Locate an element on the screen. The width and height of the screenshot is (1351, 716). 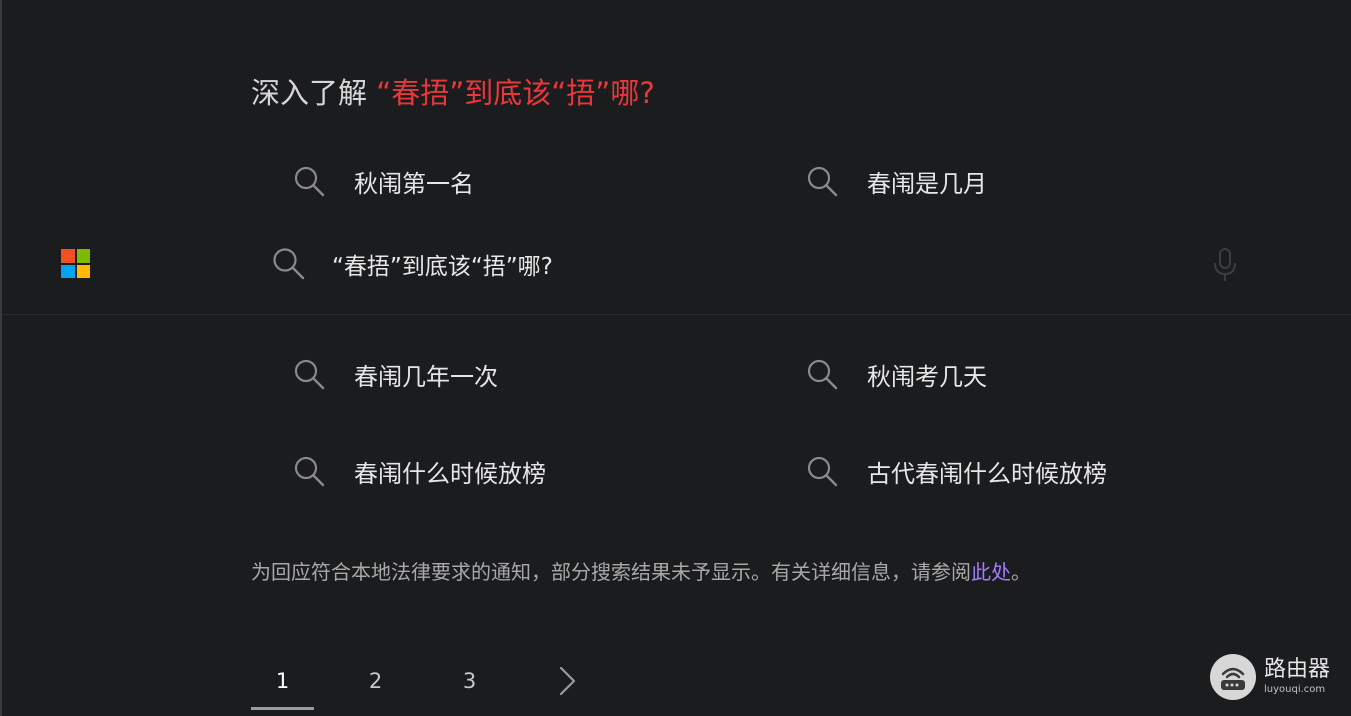
related-search-item: 秋闱第一名 is located at coordinates (383, 181).